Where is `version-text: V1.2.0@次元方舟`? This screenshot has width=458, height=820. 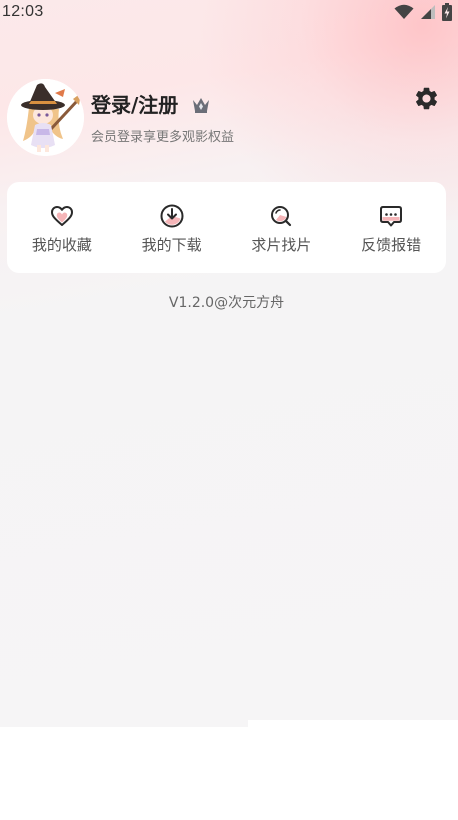 version-text: V1.2.0@次元方舟 is located at coordinates (226, 303).